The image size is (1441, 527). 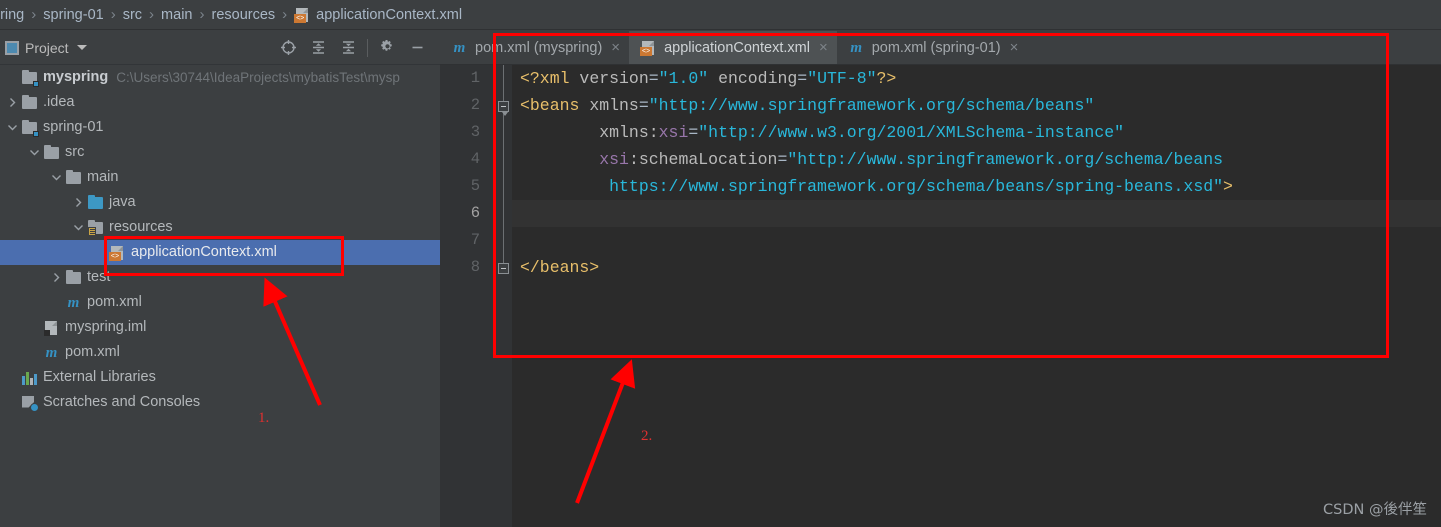 What do you see at coordinates (220, 327) in the screenshot?
I see `tree-row: myspring.iml` at bounding box center [220, 327].